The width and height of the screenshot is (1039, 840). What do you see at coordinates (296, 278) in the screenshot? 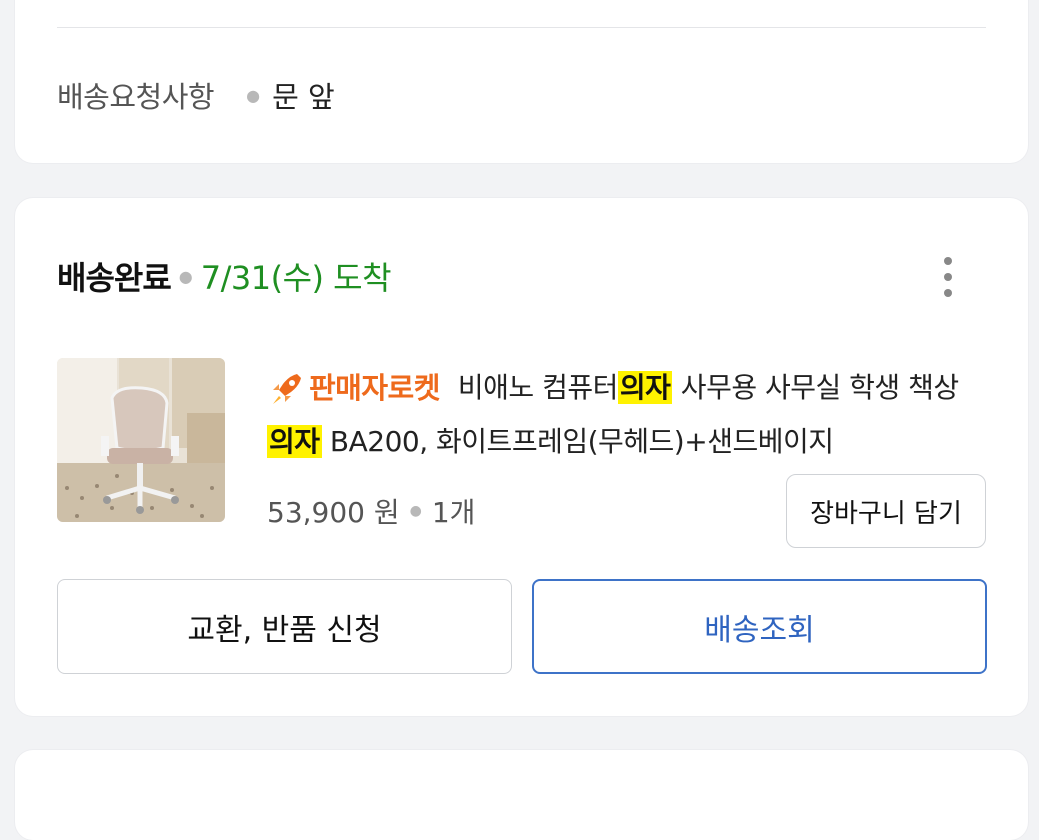
I see `arrival-date: 7/31(수) 도착` at bounding box center [296, 278].